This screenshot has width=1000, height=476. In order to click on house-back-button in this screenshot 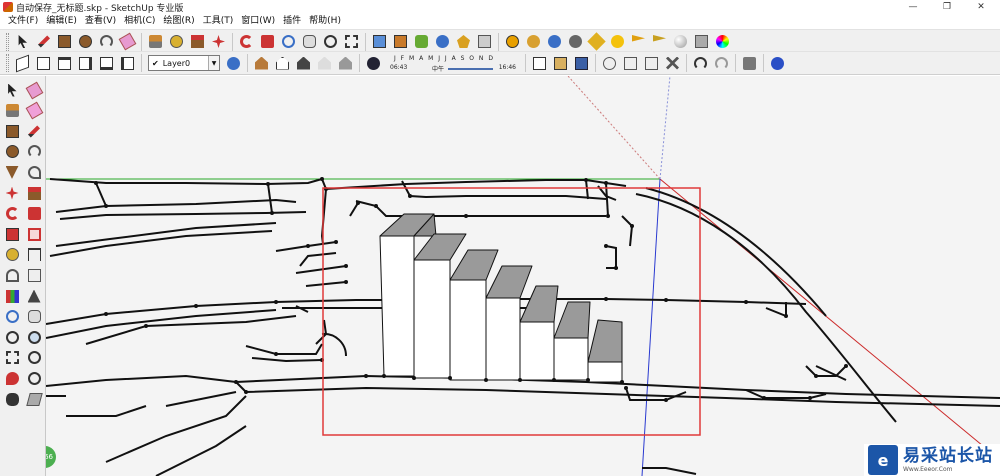, I will do `click(303, 63)`.